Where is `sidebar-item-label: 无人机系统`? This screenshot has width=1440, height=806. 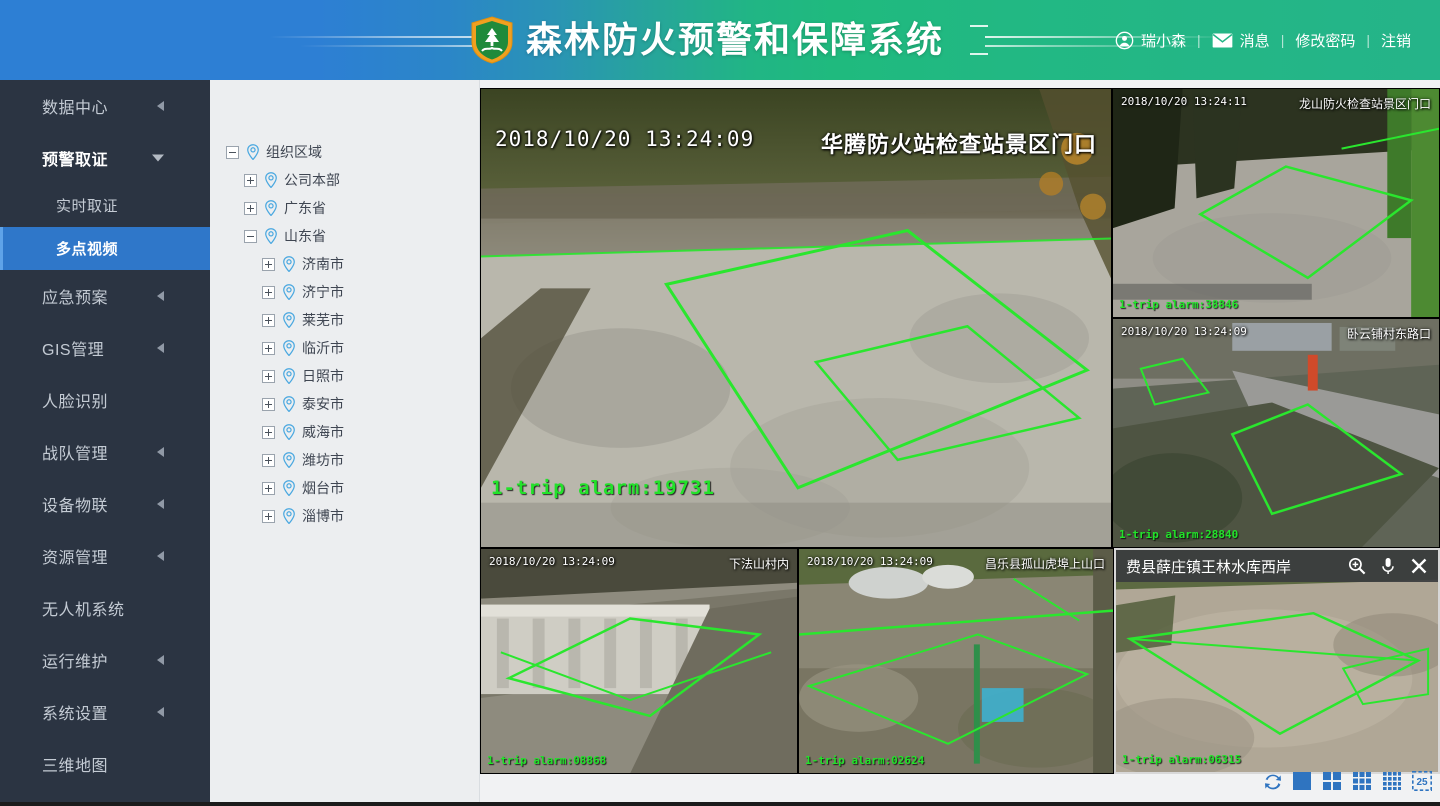
sidebar-item-label: 无人机系统 is located at coordinates (83, 610).